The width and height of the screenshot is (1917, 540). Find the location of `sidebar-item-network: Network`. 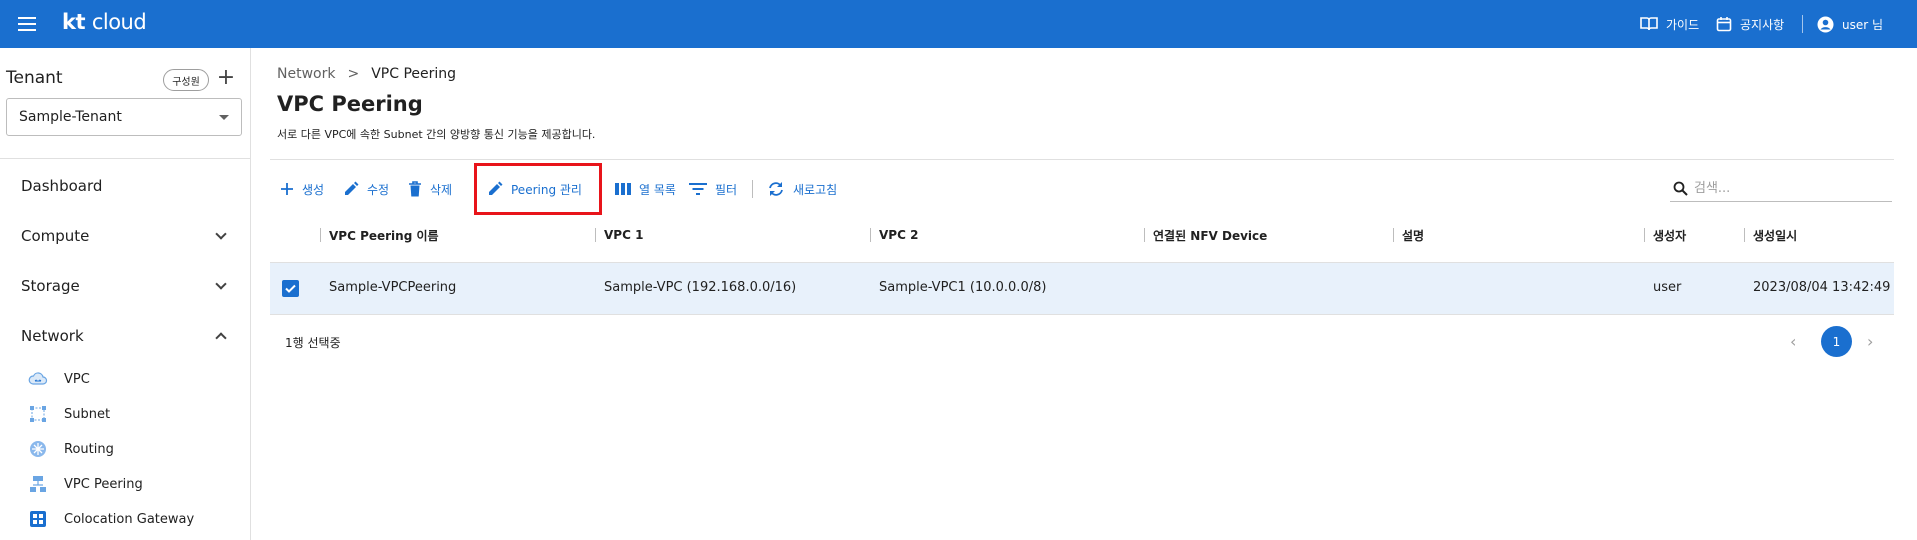

sidebar-item-network: Network is located at coordinates (126, 336).